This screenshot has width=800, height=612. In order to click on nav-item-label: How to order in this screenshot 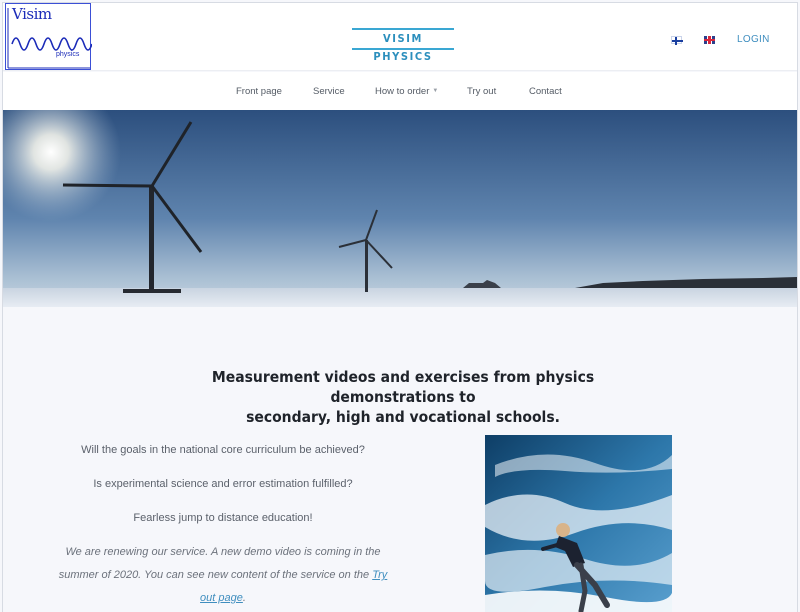, I will do `click(402, 91)`.